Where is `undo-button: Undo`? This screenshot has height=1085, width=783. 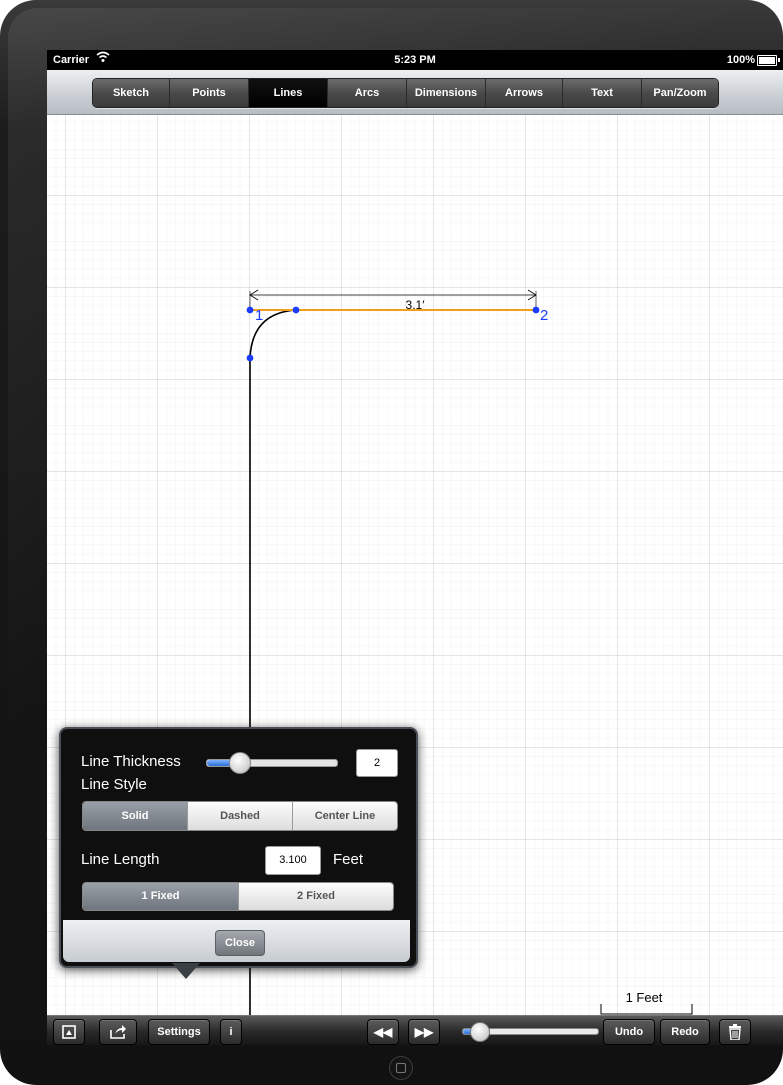 undo-button: Undo is located at coordinates (629, 1032).